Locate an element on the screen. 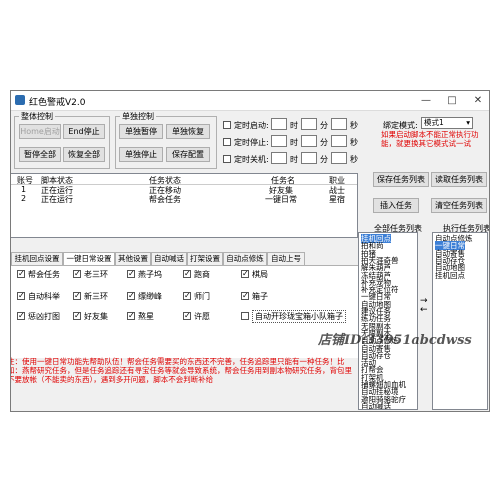  settings-tabs: 挂机回点设置 一键日常设置 其他设置 自动喊话 打架设置 自动点修炼 自动上号 is located at coordinates (185, 258).